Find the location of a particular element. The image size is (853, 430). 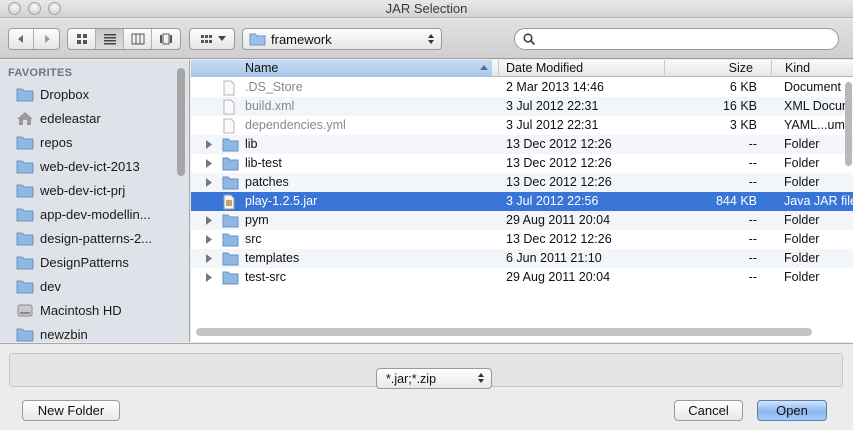

sidebar-item-dev: dev is located at coordinates (38, 286).